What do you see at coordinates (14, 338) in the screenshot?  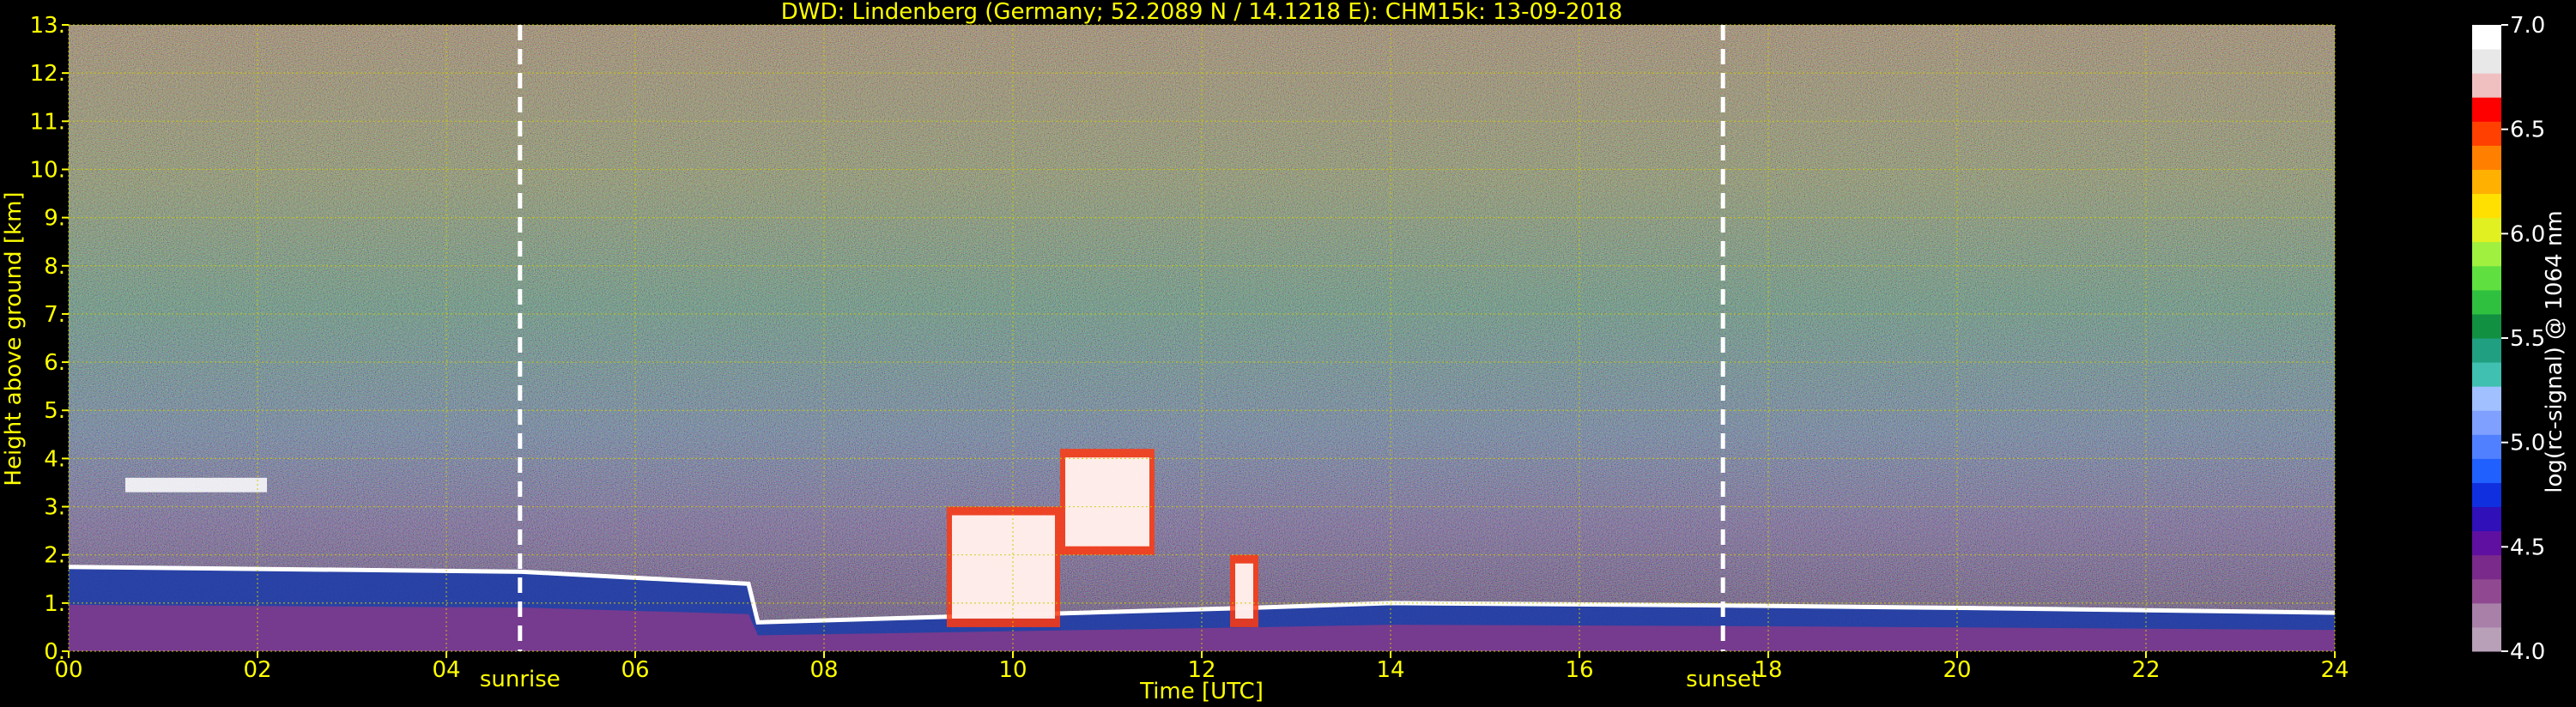 I see `y-axis-label: Height above ground [km]` at bounding box center [14, 338].